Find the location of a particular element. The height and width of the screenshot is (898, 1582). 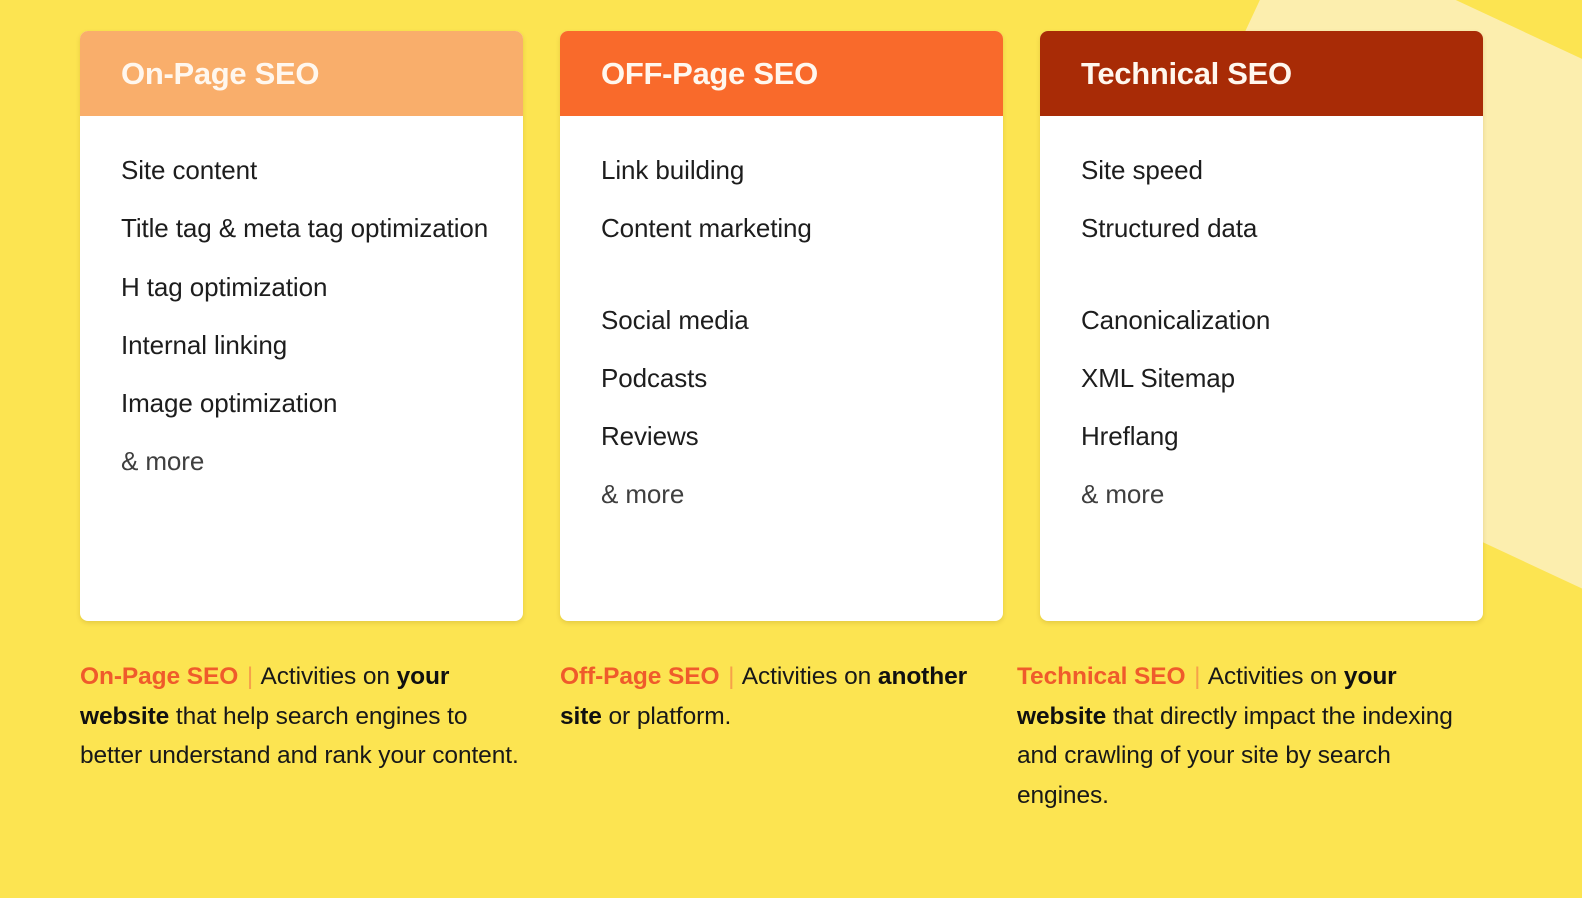

card-header-on-page: On-Page SEO is located at coordinates (301, 73).